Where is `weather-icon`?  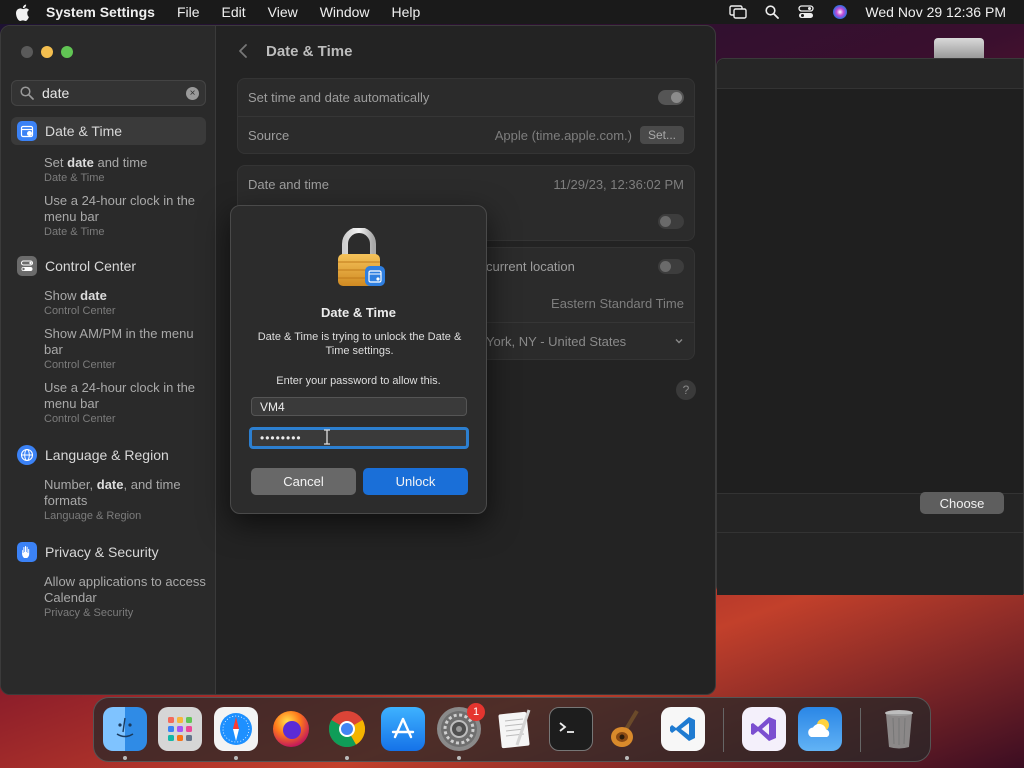 weather-icon is located at coordinates (819, 728).